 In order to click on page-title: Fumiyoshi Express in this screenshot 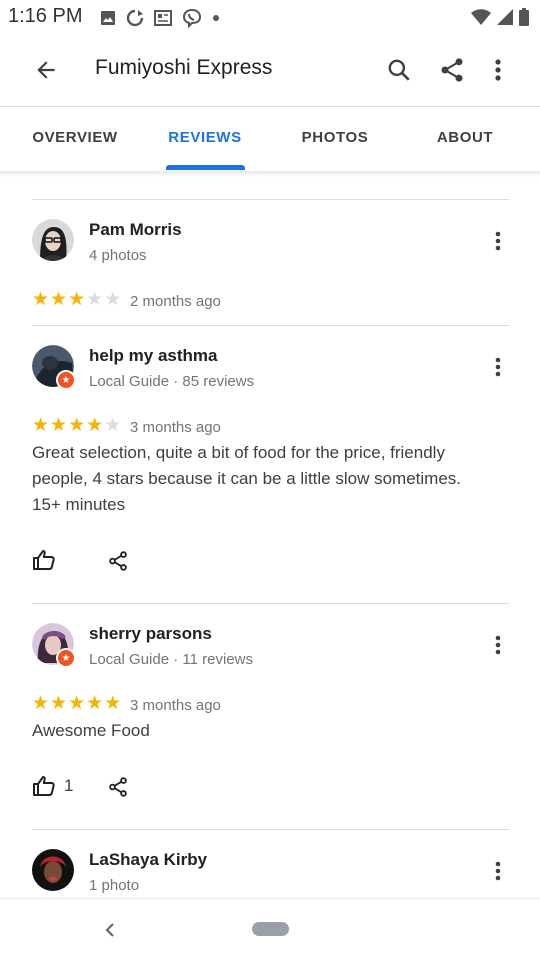, I will do `click(184, 67)`.